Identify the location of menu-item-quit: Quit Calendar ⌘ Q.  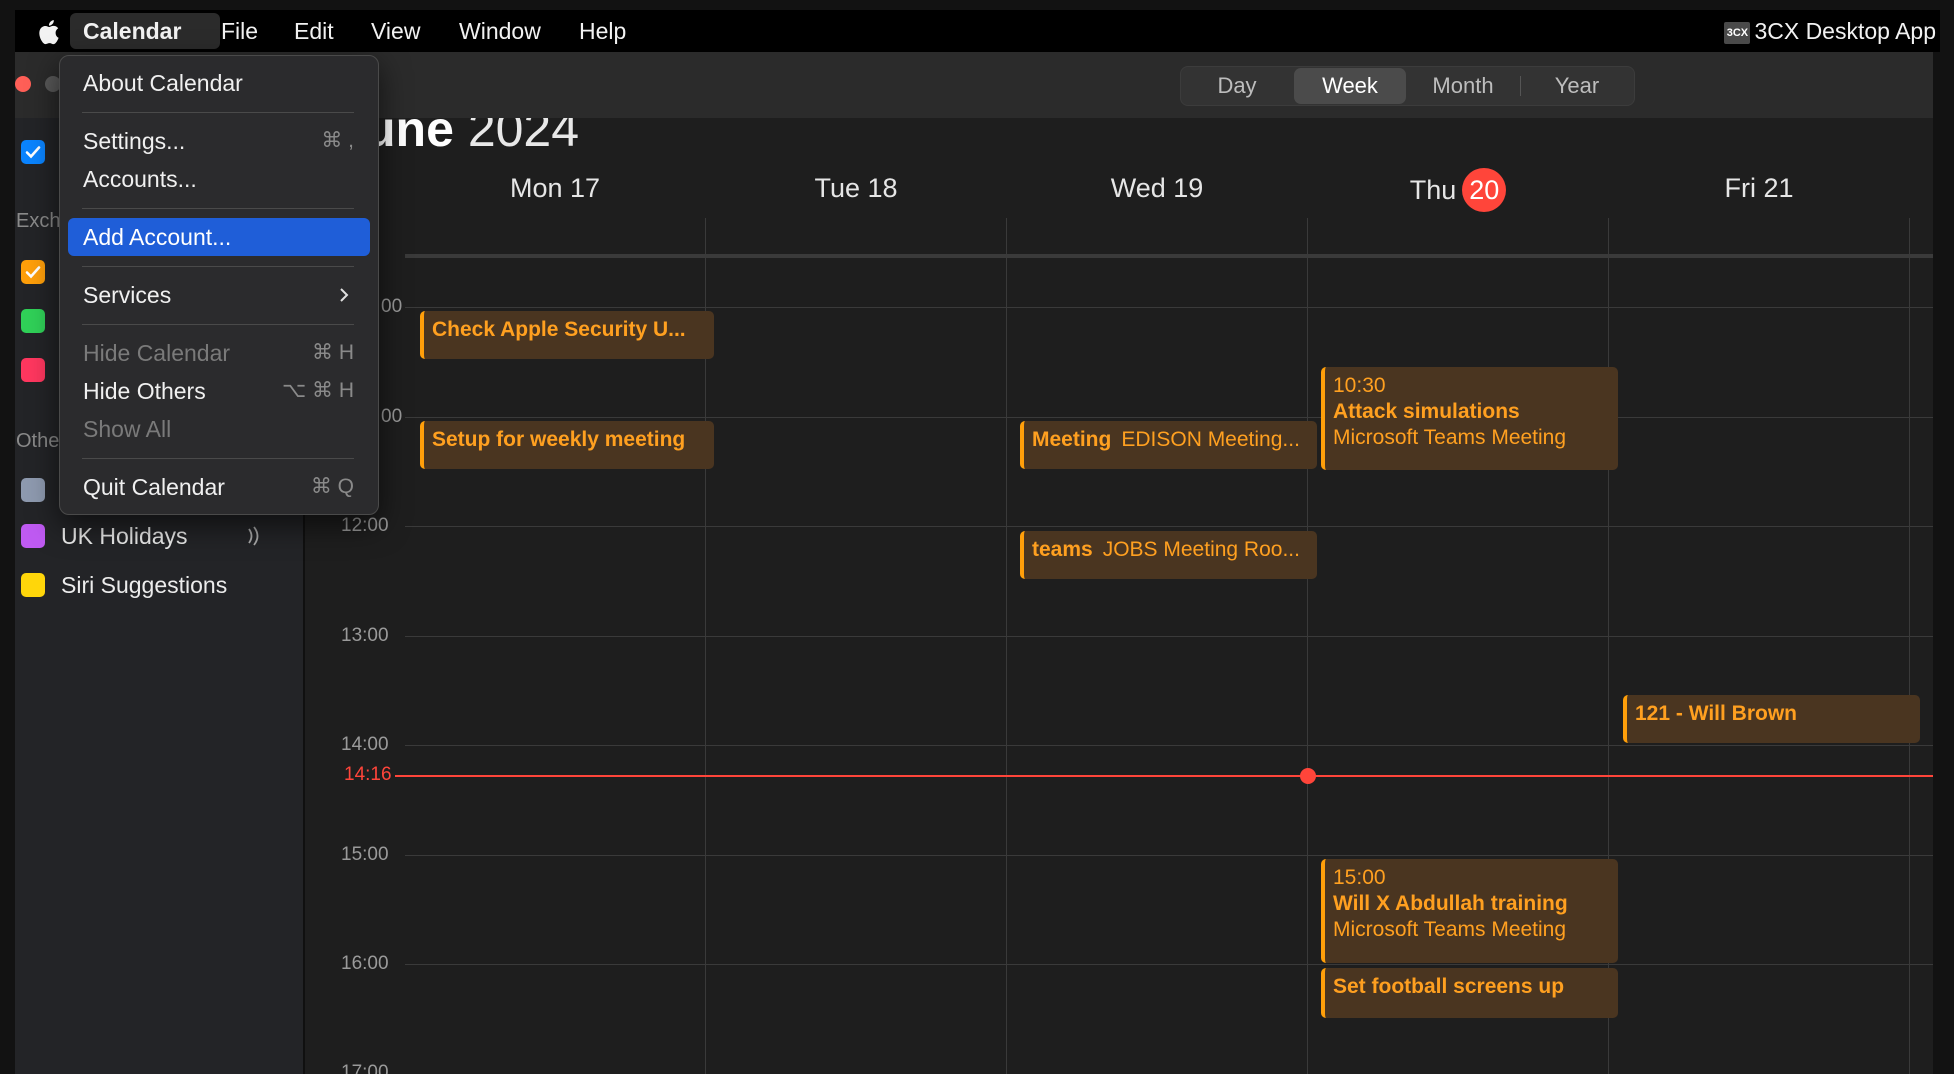
(219, 487).